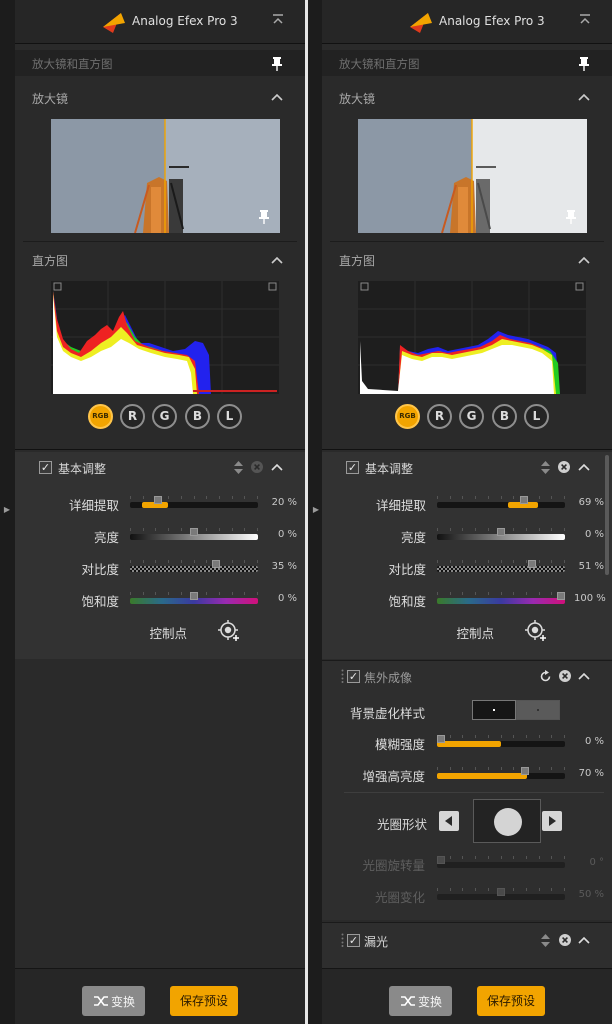 This screenshot has width=612, height=1024. What do you see at coordinates (467, 996) in the screenshot?
I see `panel-footer: 变换 保存预设` at bounding box center [467, 996].